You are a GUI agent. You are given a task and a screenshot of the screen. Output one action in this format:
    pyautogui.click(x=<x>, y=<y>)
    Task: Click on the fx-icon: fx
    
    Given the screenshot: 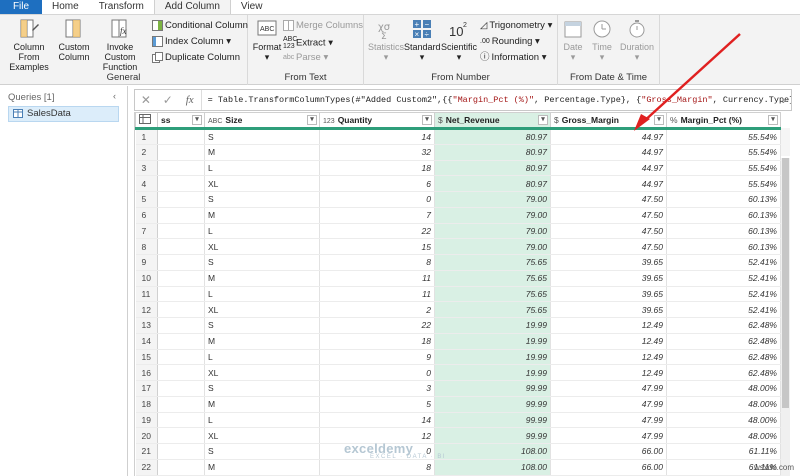 What is the action you would take?
    pyautogui.click(x=190, y=100)
    